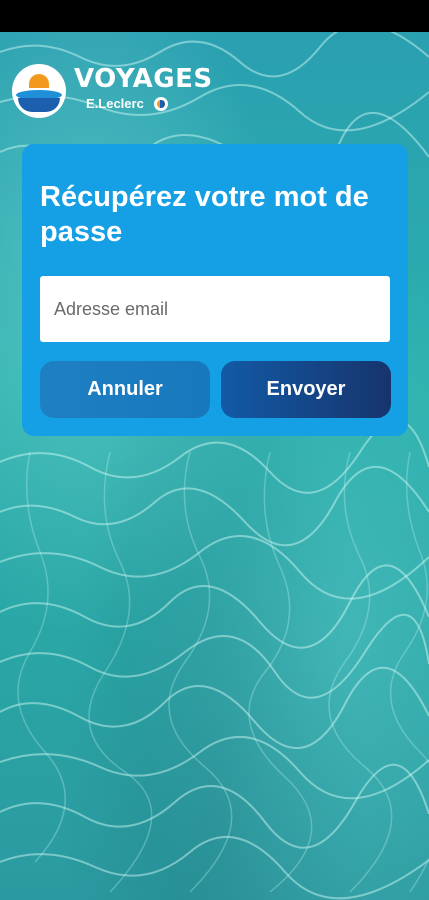  Describe the element at coordinates (215, 309) in the screenshot. I see `email-field` at that location.